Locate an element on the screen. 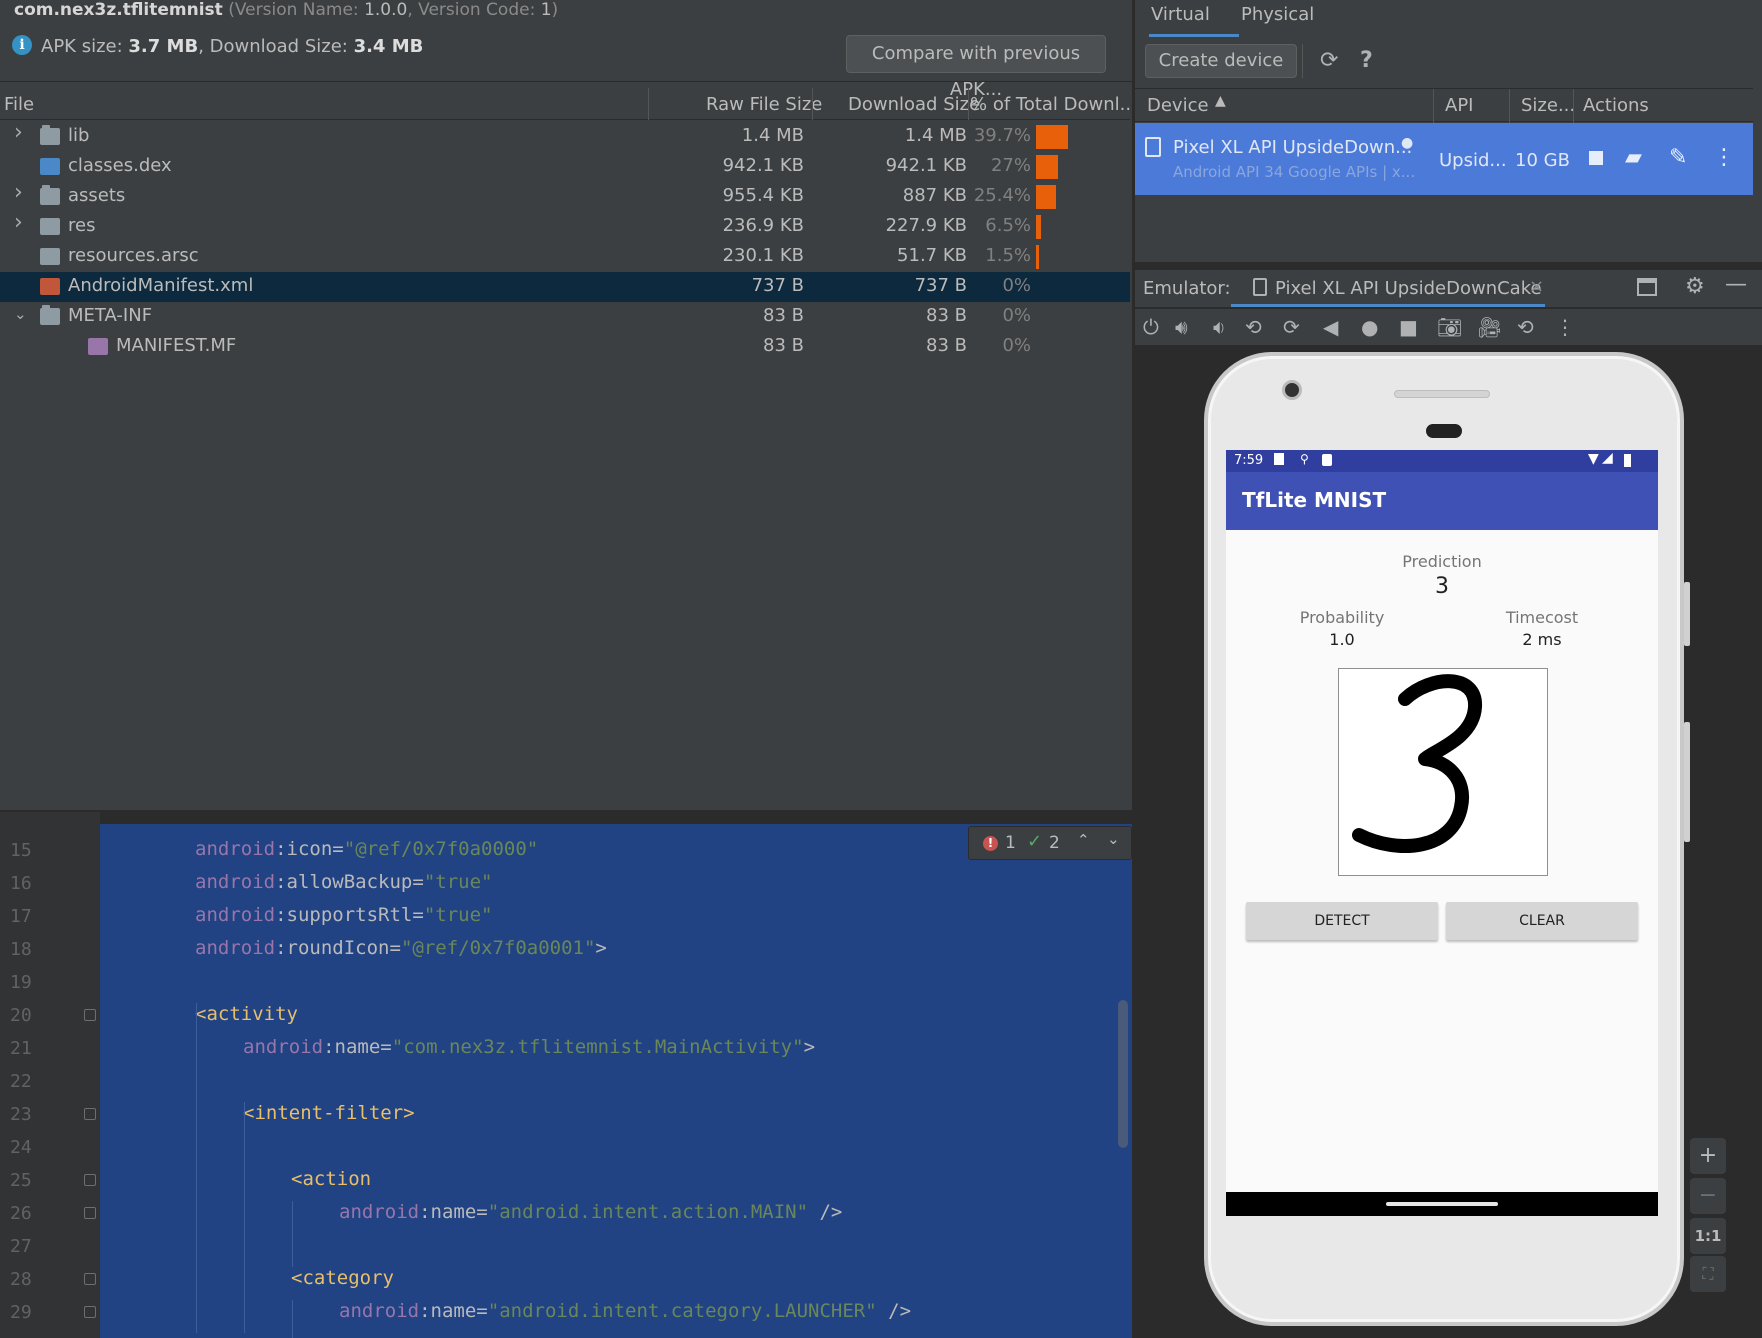  folder-icon: ▰ is located at coordinates (1633, 157).